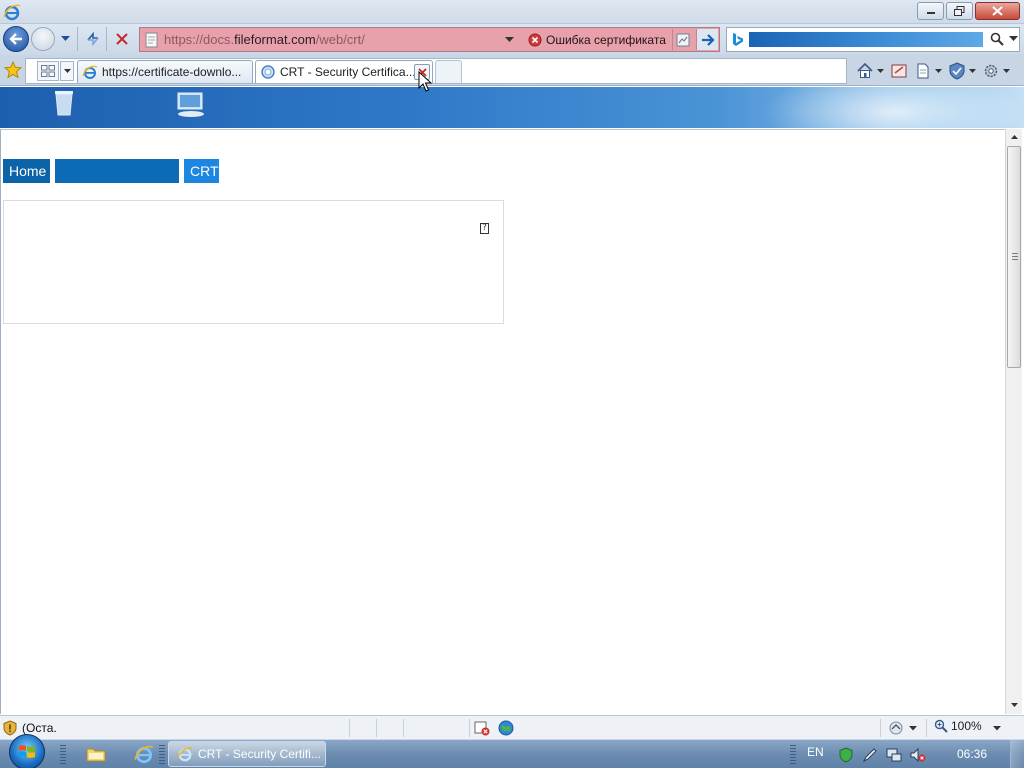  What do you see at coordinates (43, 39) in the screenshot?
I see `forward-button` at bounding box center [43, 39].